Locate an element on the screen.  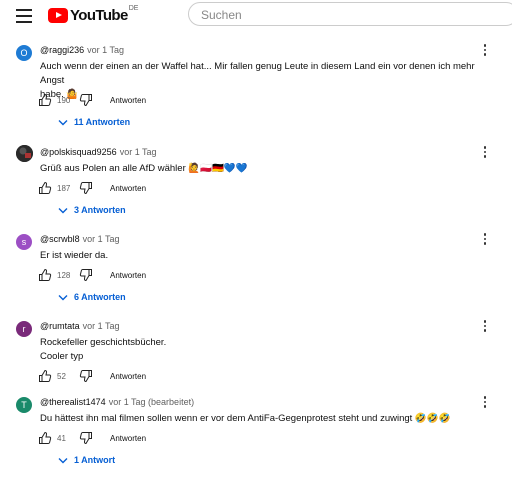
view-replies-button: 11 Antworten is located at coordinates (94, 122).